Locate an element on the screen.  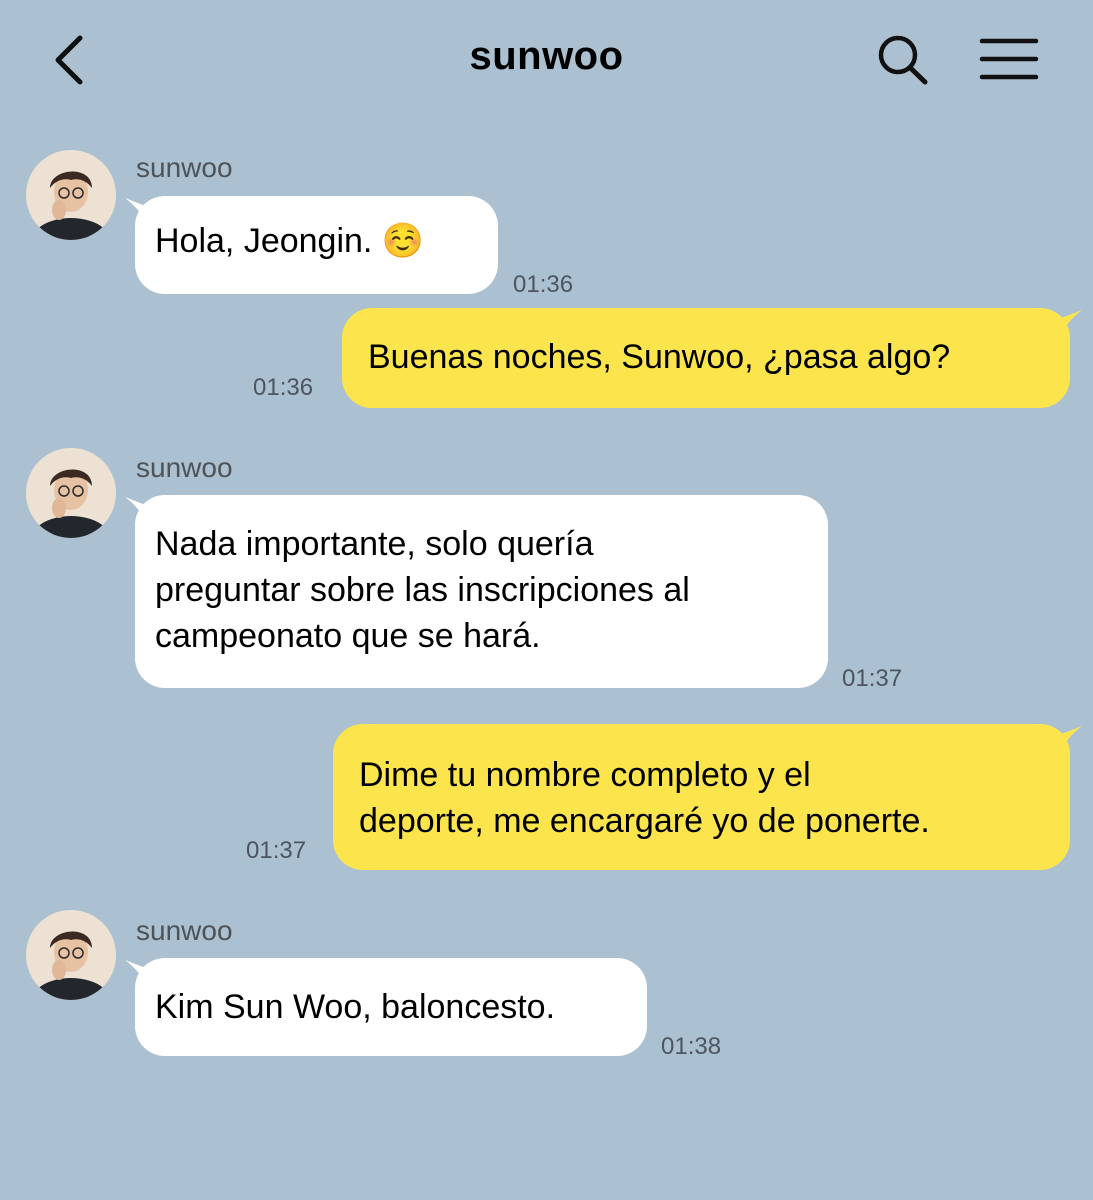
search-button is located at coordinates (902, 60).